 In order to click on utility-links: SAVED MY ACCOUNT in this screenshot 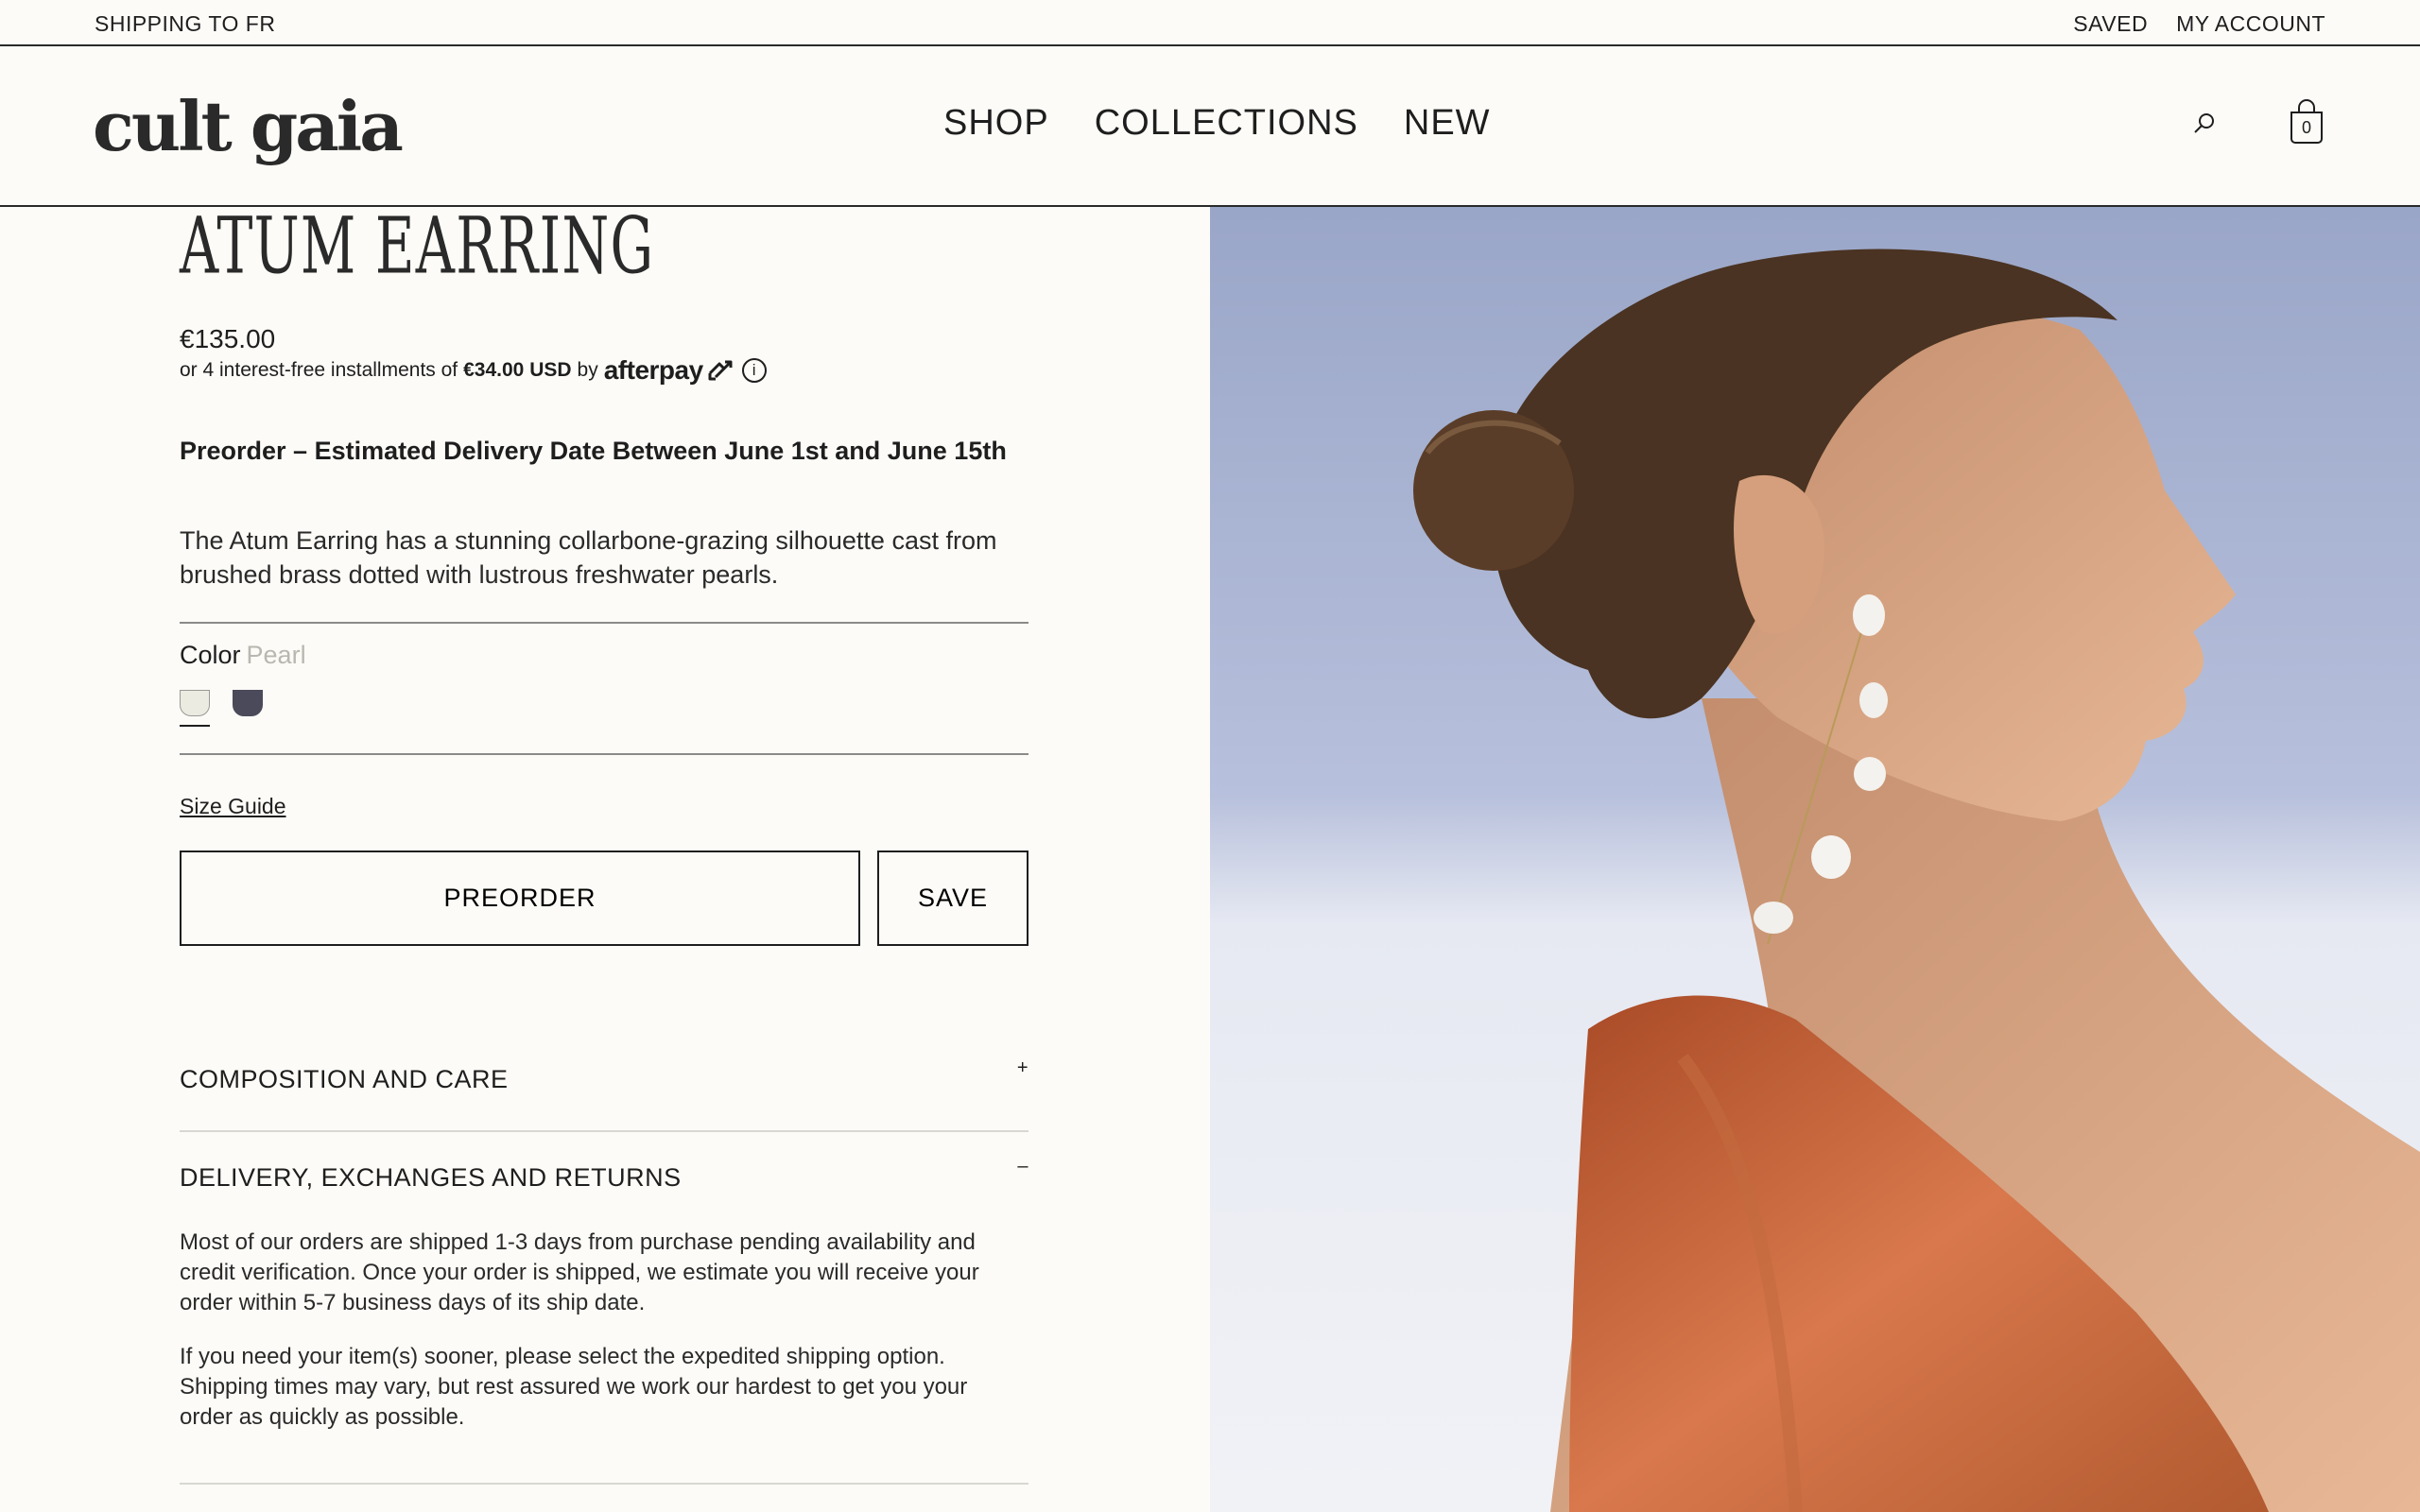, I will do `click(2199, 24)`.